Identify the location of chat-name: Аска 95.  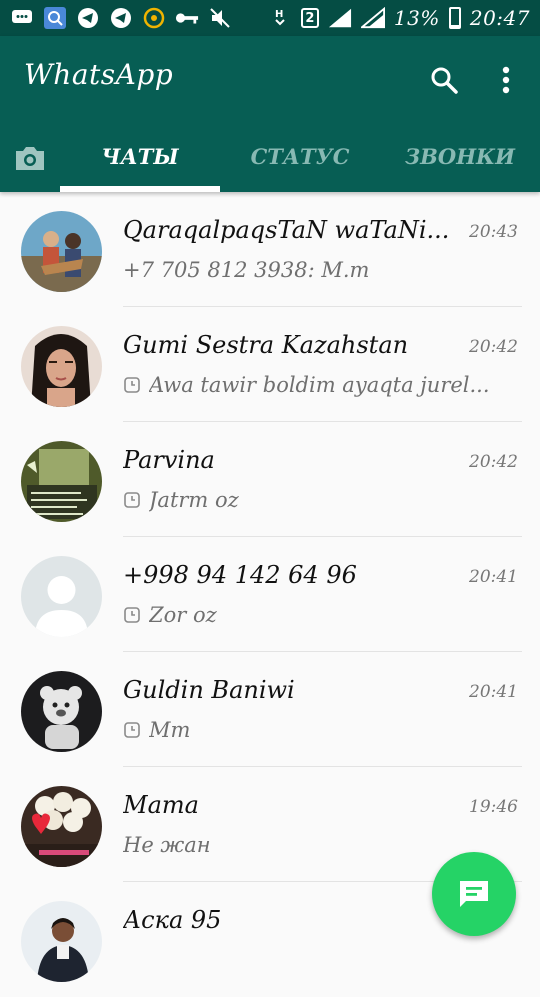
(172, 920).